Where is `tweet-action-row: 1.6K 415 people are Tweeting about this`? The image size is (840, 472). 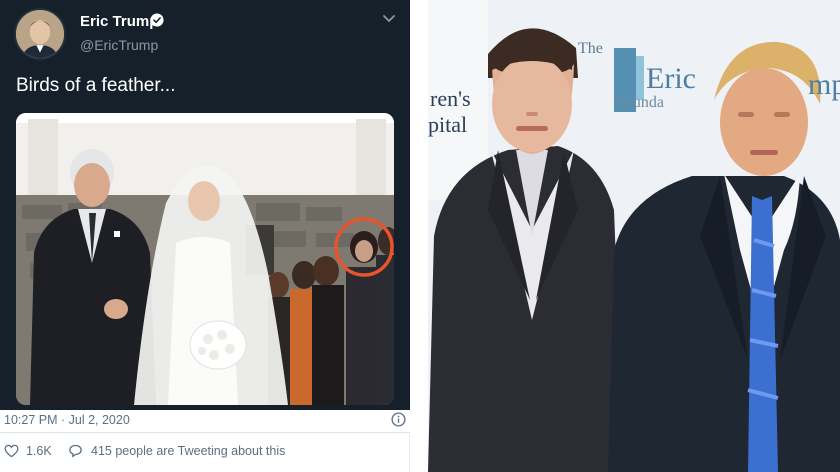 tweet-action-row: 1.6K 415 people are Tweeting about this is located at coordinates (205, 451).